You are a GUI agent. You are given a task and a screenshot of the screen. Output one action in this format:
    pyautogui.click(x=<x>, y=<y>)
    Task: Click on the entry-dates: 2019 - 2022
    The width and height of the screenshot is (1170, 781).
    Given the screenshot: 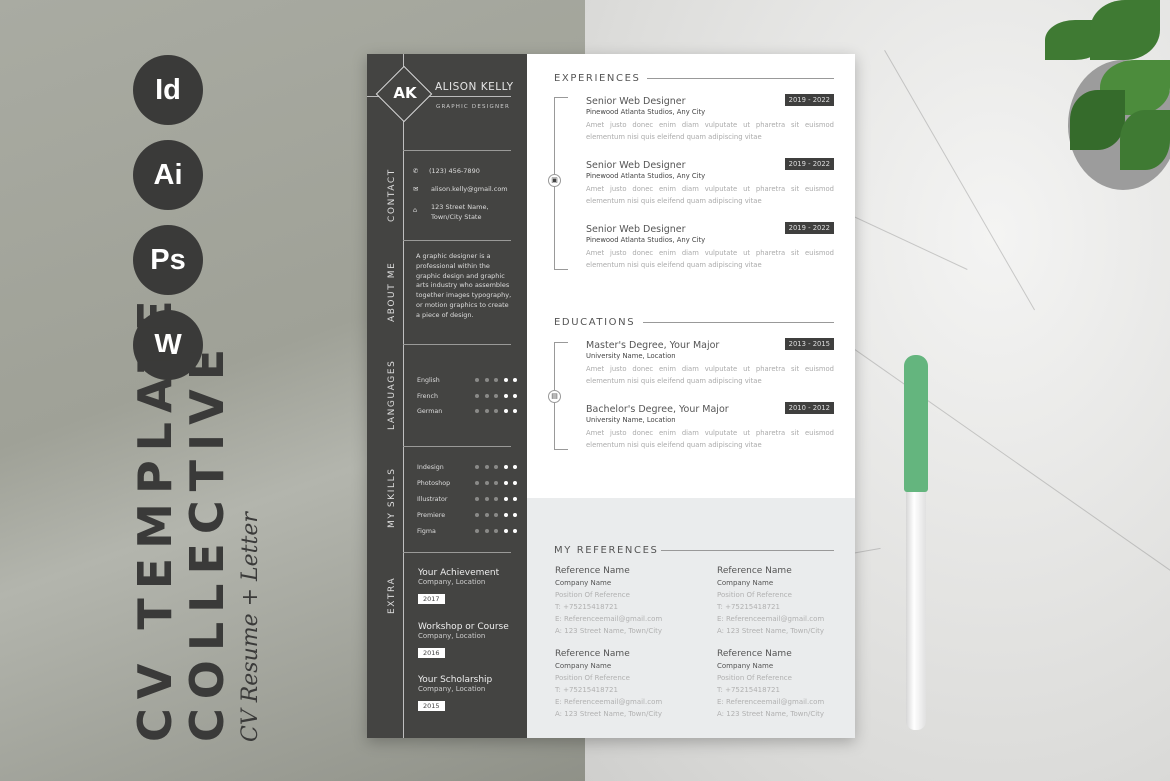 What is the action you would take?
    pyautogui.click(x=809, y=228)
    